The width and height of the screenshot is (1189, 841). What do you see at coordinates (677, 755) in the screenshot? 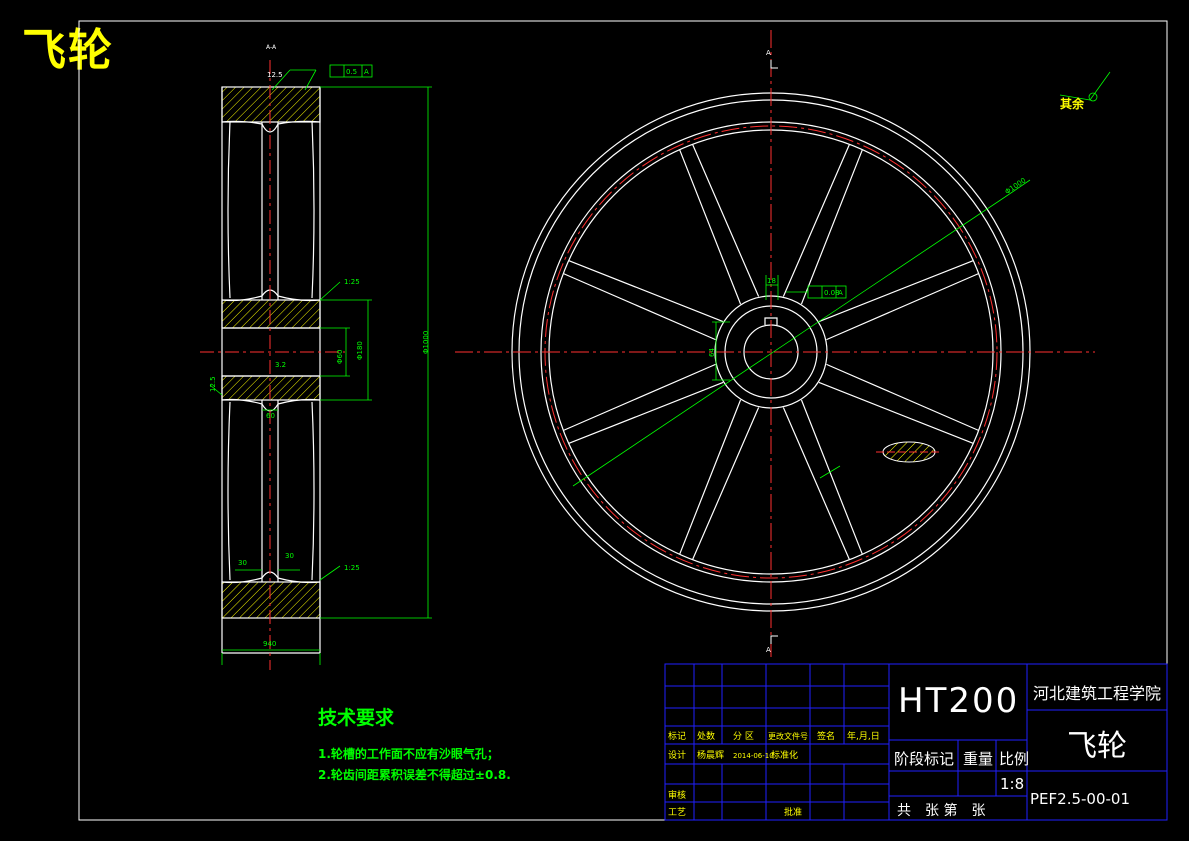
I see `design-label: 设计` at bounding box center [677, 755].